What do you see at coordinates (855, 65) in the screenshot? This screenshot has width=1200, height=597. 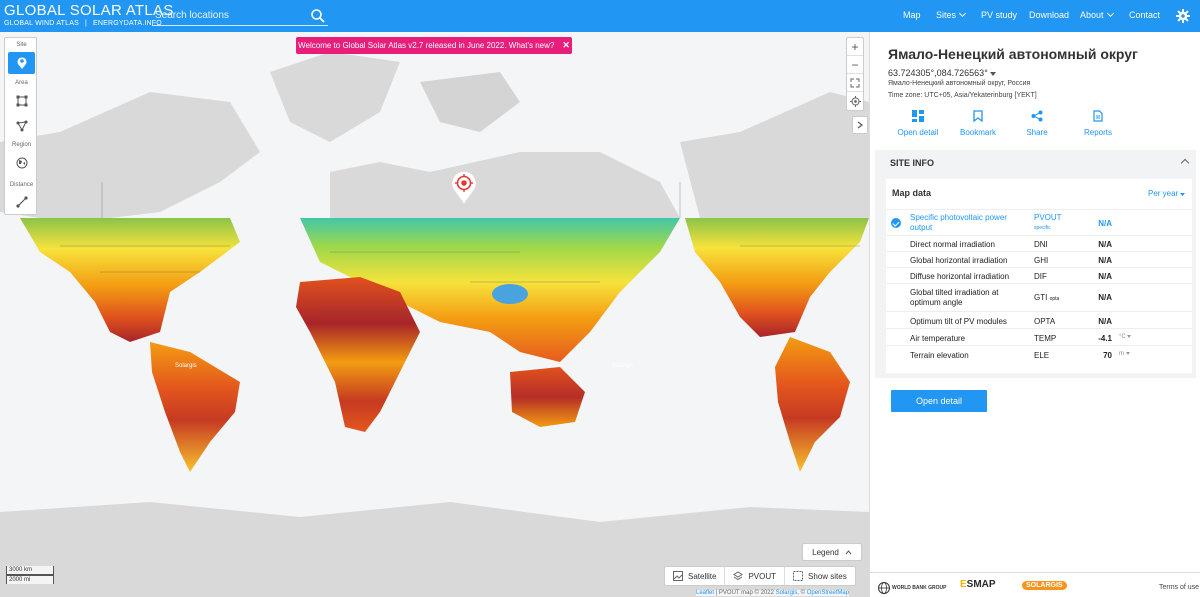 I see `zoom-out-button: −` at bounding box center [855, 65].